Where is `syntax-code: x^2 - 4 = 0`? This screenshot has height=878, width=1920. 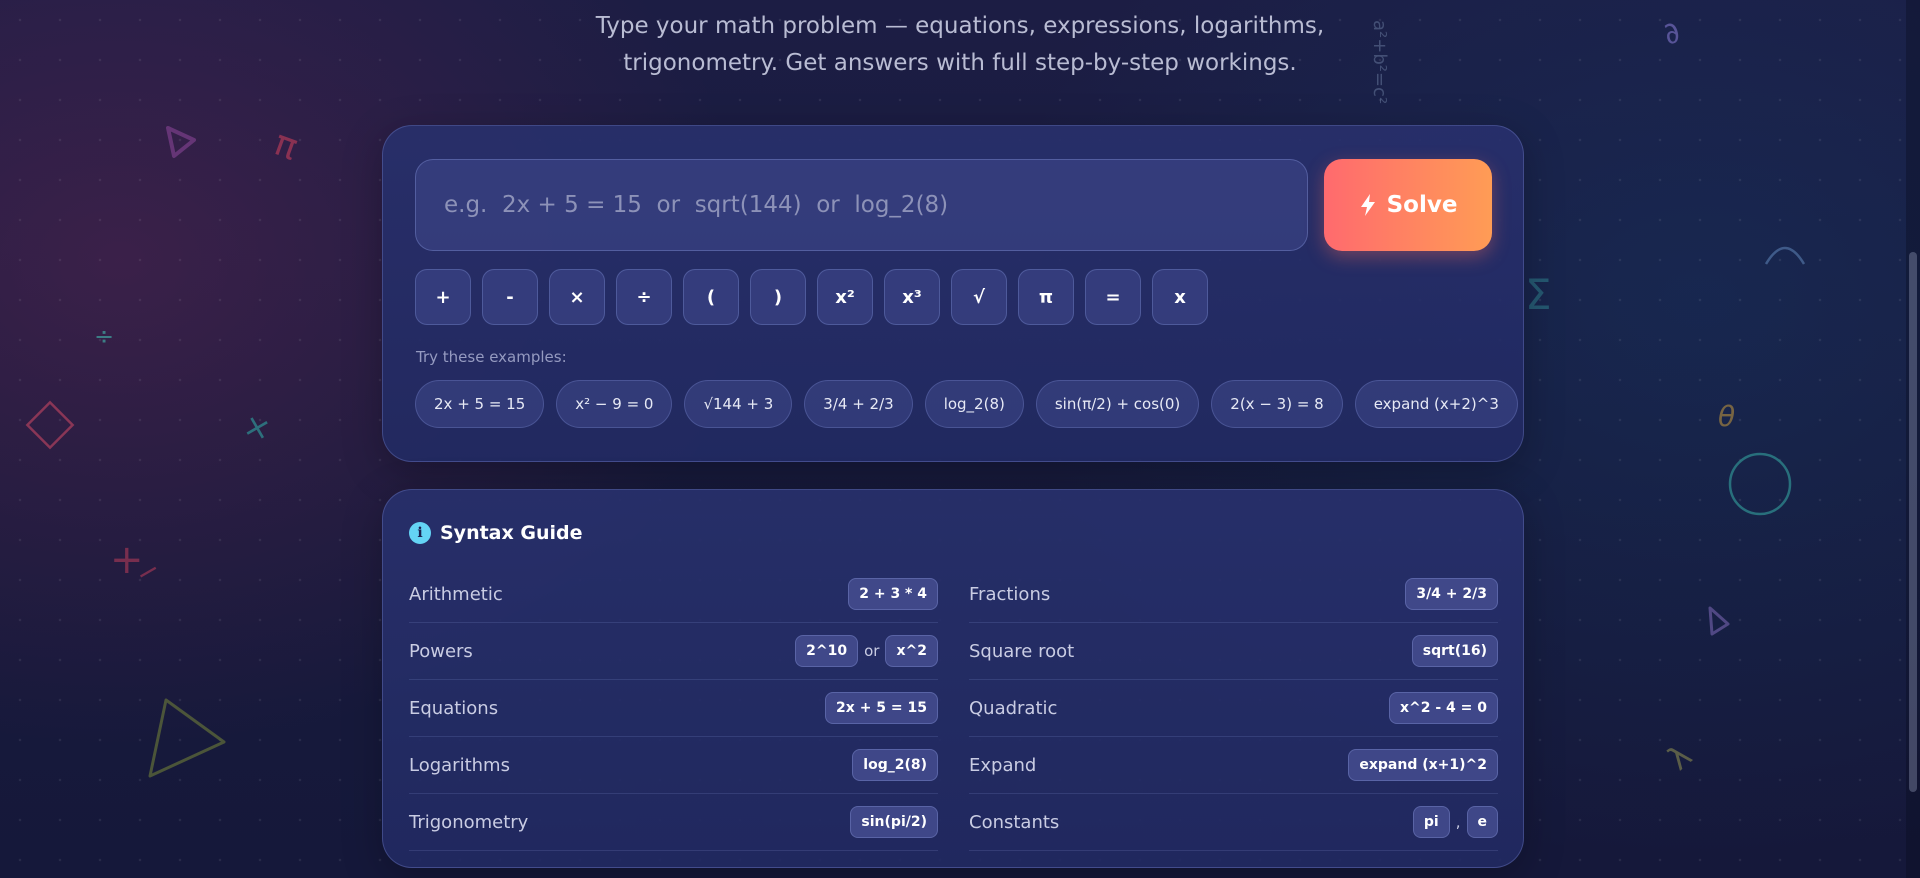 syntax-code: x^2 - 4 = 0 is located at coordinates (1443, 708).